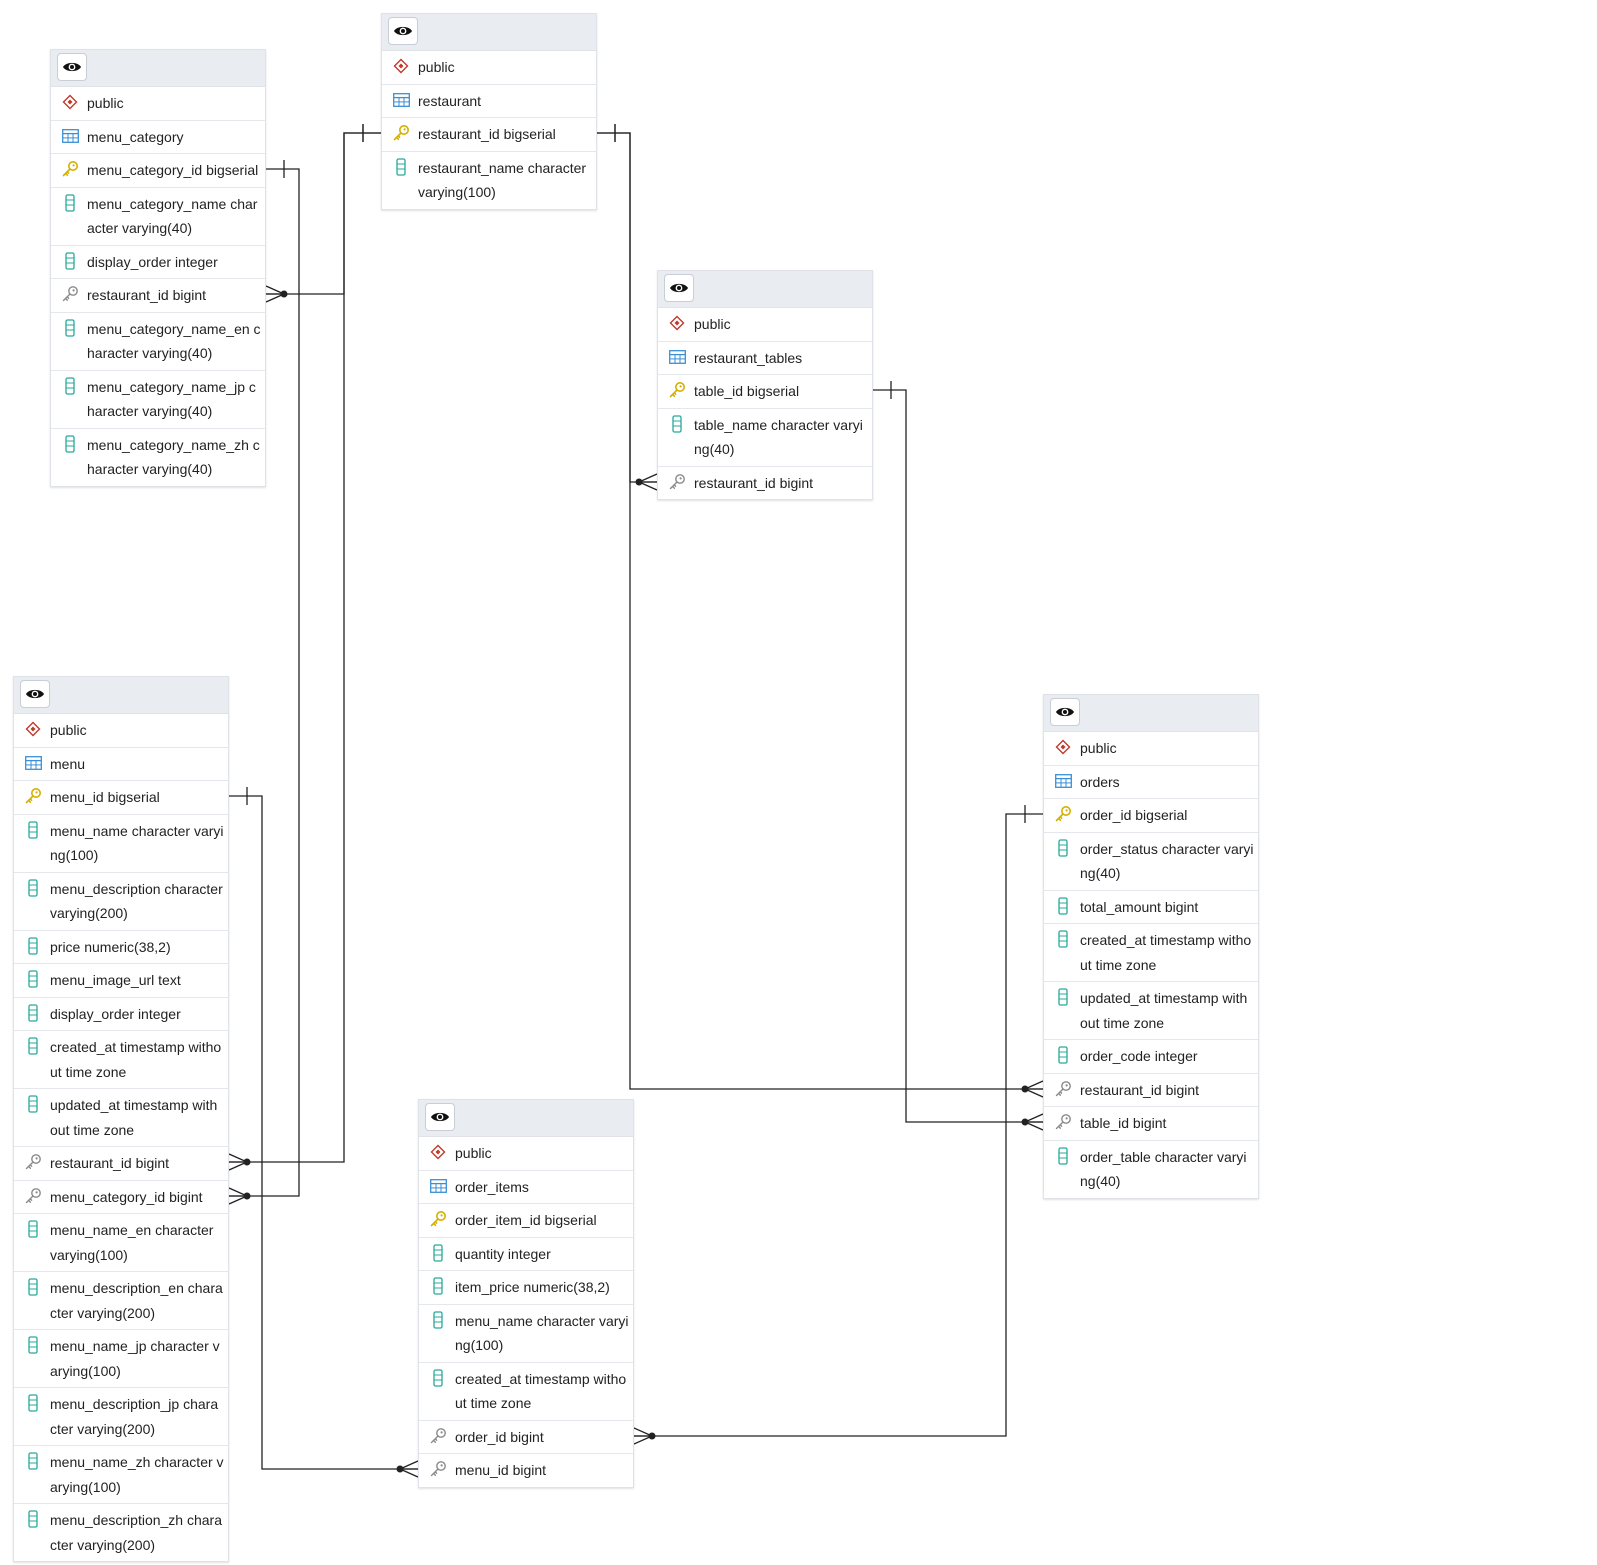 This screenshot has height=1565, width=1597. Describe the element at coordinates (121, 947) in the screenshot. I see `column-row: price numeric(38,2)` at that location.